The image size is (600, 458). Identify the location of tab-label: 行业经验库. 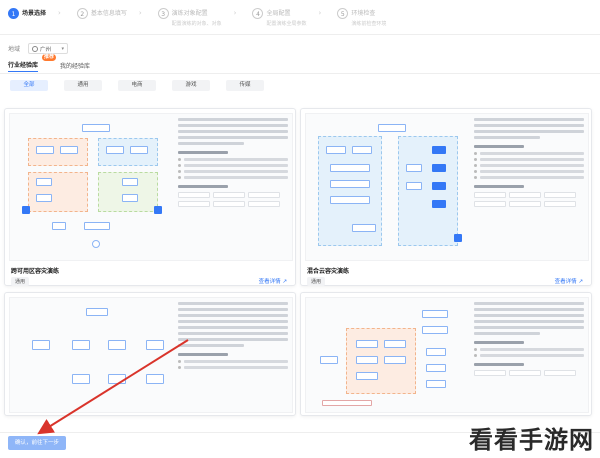
(23, 65).